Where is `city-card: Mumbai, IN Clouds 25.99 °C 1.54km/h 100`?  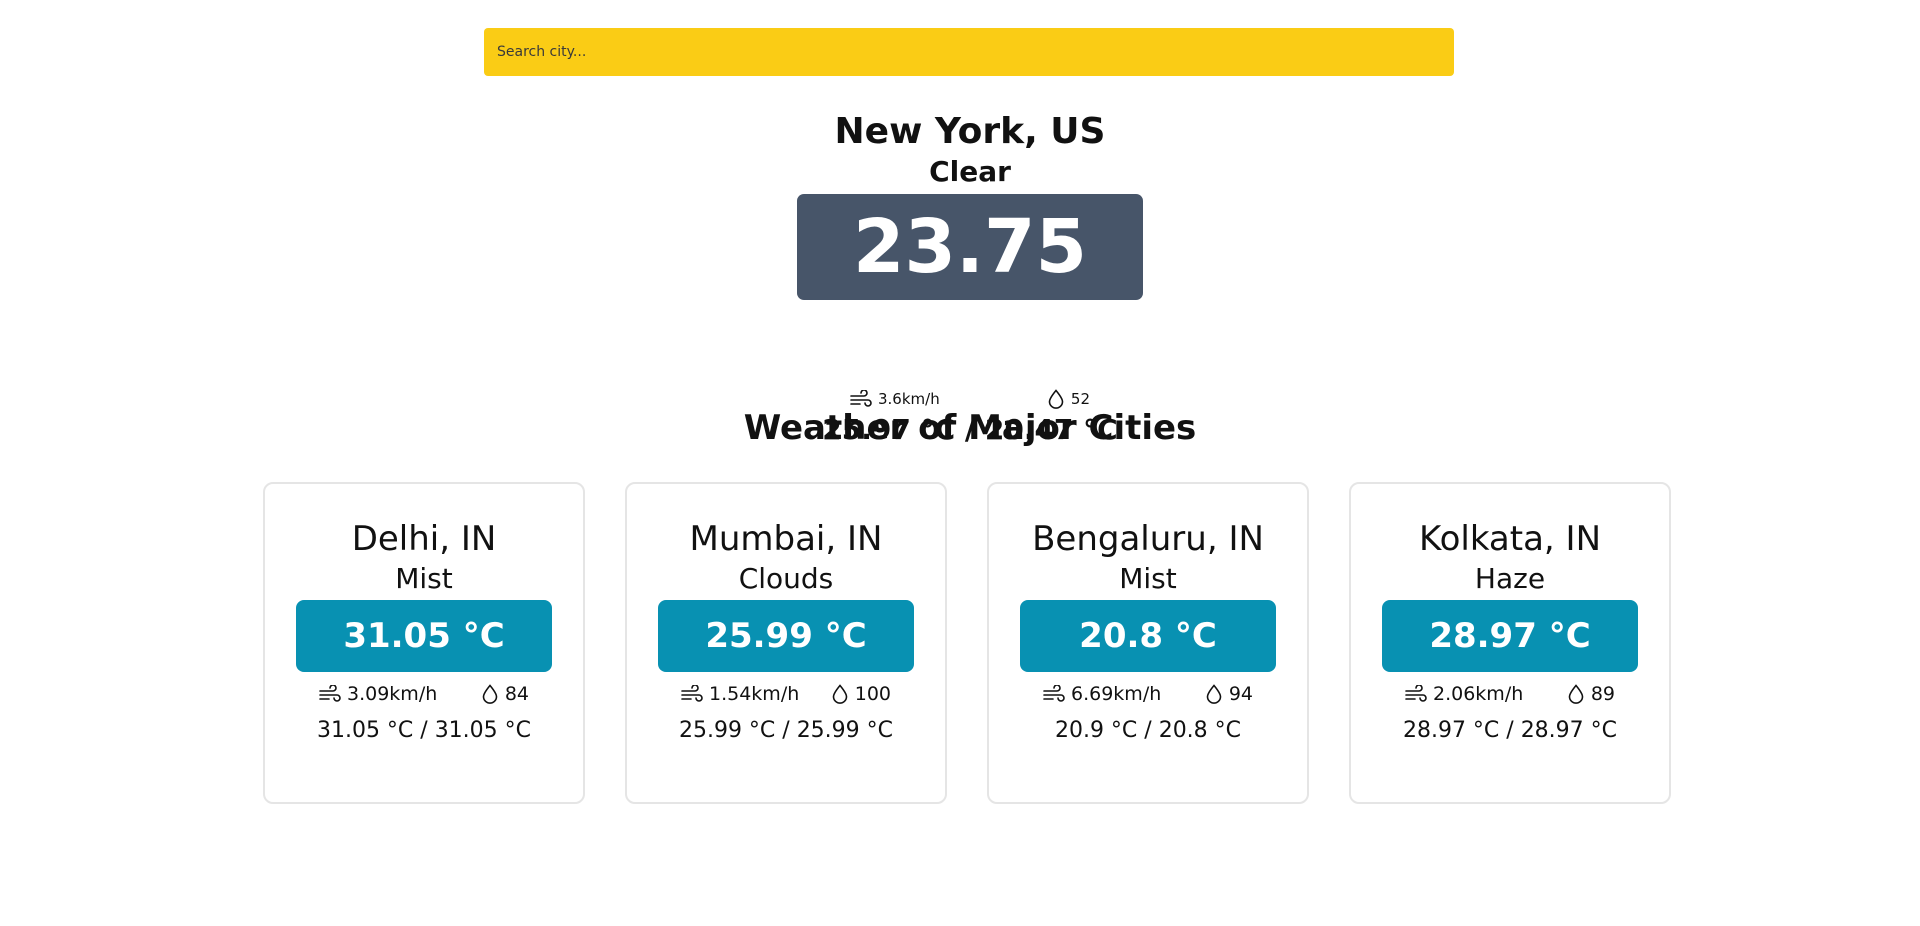
city-card: Mumbai, IN Clouds 25.99 °C 1.54km/h 100 is located at coordinates (786, 643).